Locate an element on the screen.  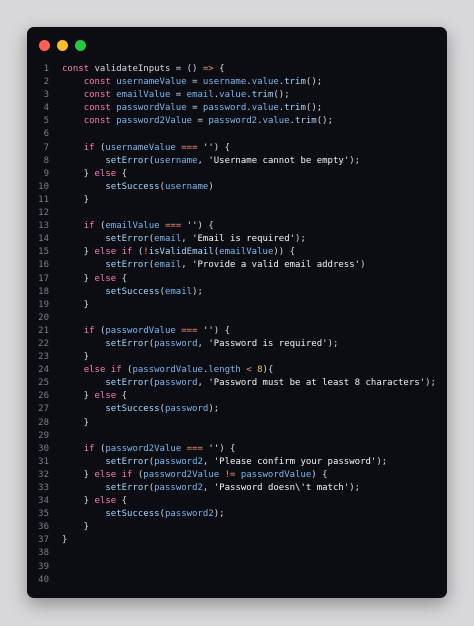
code-token: 'Password must be at least 8 characters' is located at coordinates (317, 383).